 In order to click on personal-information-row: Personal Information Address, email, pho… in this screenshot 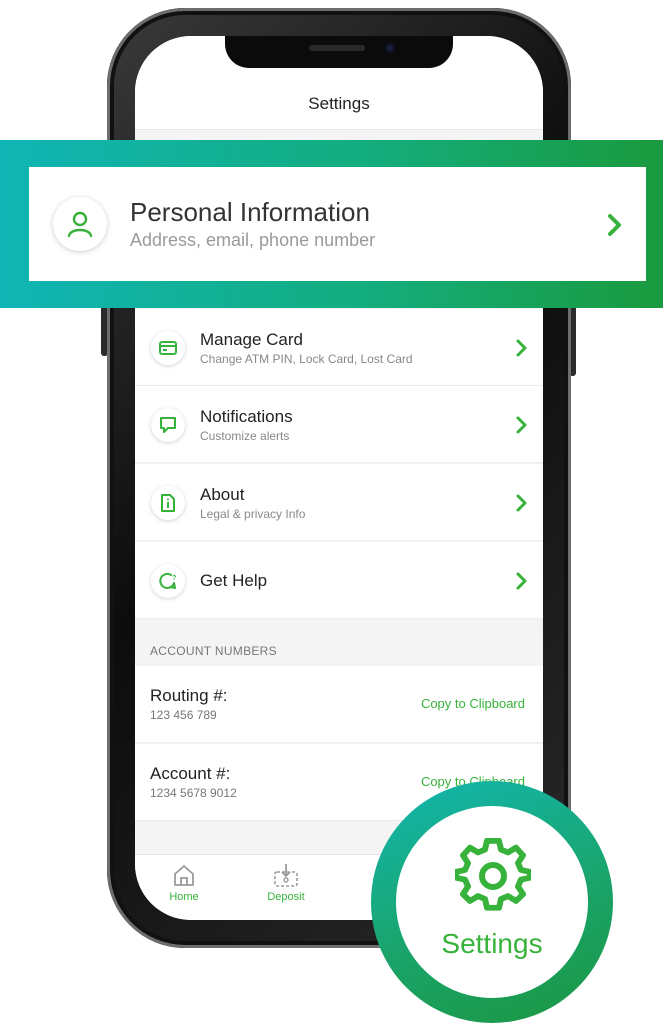, I will do `click(337, 224)`.